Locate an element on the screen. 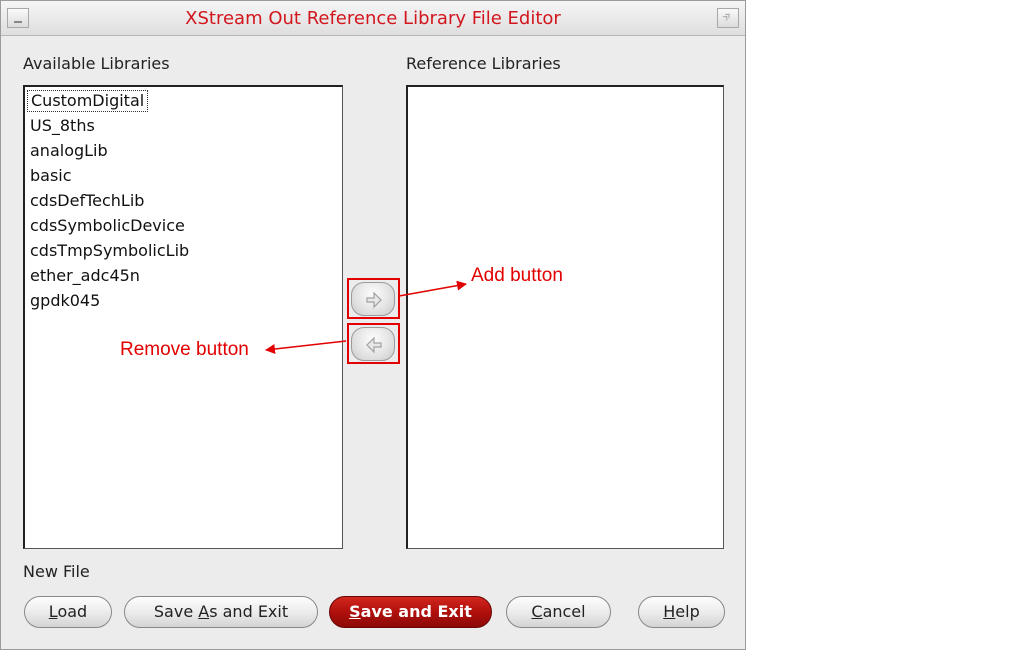 Image resolution: width=1016 pixels, height=659 pixels. window-close-button is located at coordinates (728, 18).